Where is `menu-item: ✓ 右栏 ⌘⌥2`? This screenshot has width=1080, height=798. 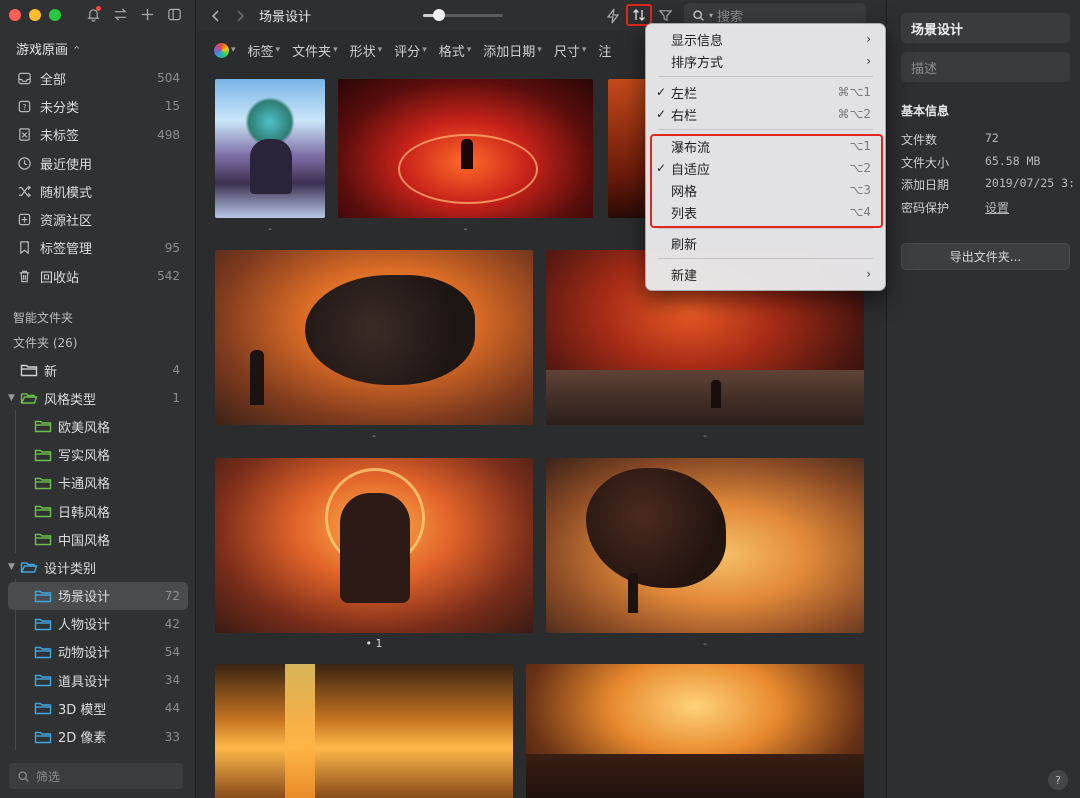
menu-item: ✓ 右栏 ⌘⌥2 is located at coordinates (765, 114).